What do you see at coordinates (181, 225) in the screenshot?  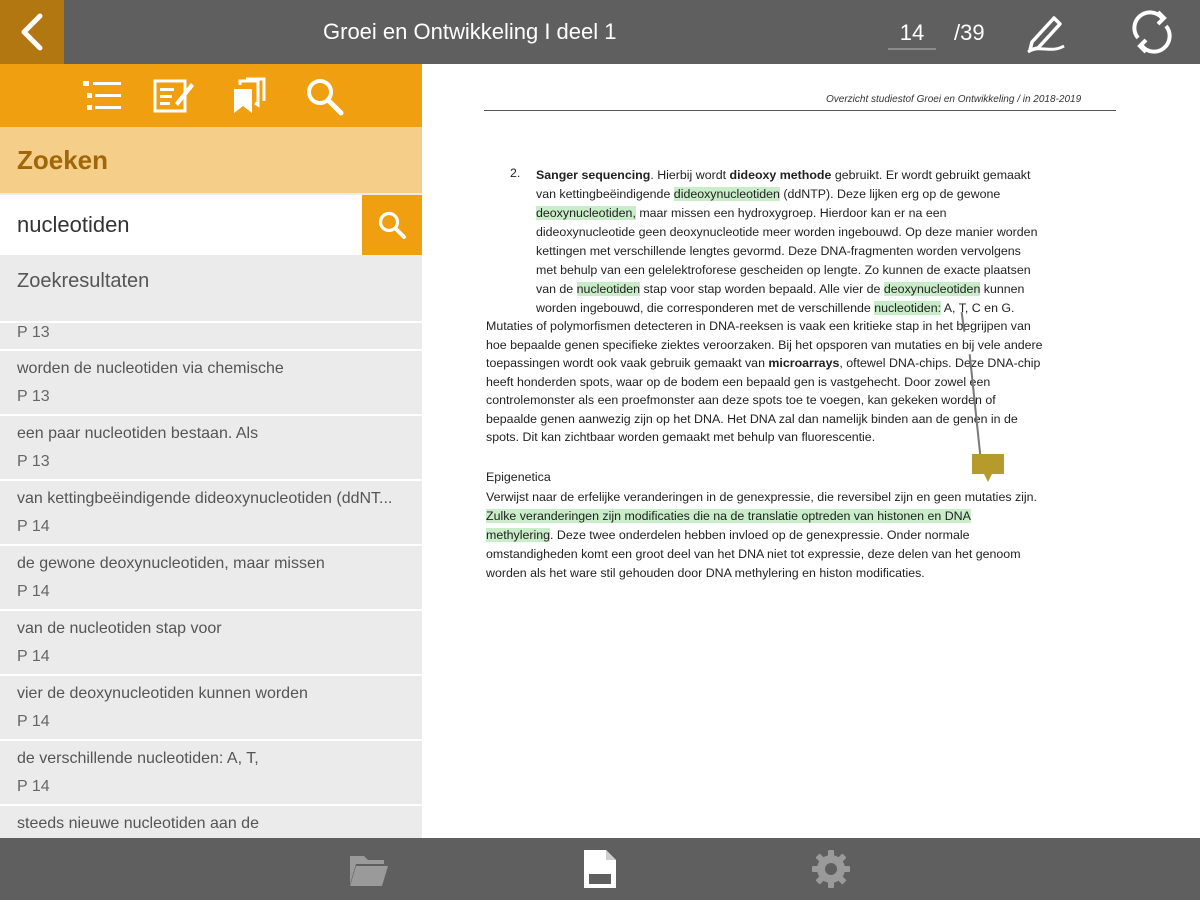 I see `search-input` at bounding box center [181, 225].